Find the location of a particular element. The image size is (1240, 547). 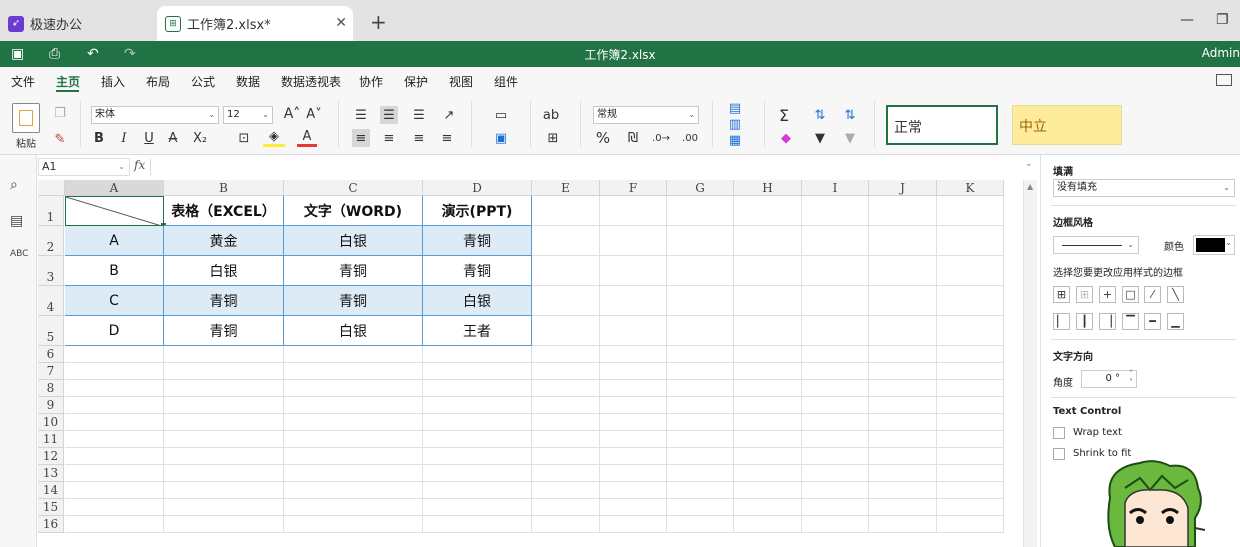

minimize-button: — is located at coordinates (1187, 20).